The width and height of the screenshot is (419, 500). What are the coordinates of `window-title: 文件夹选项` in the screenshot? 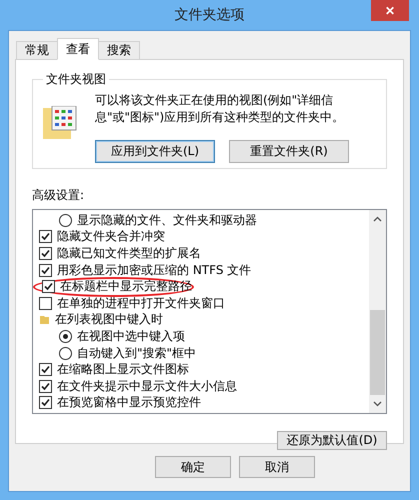 It's located at (209, 15).